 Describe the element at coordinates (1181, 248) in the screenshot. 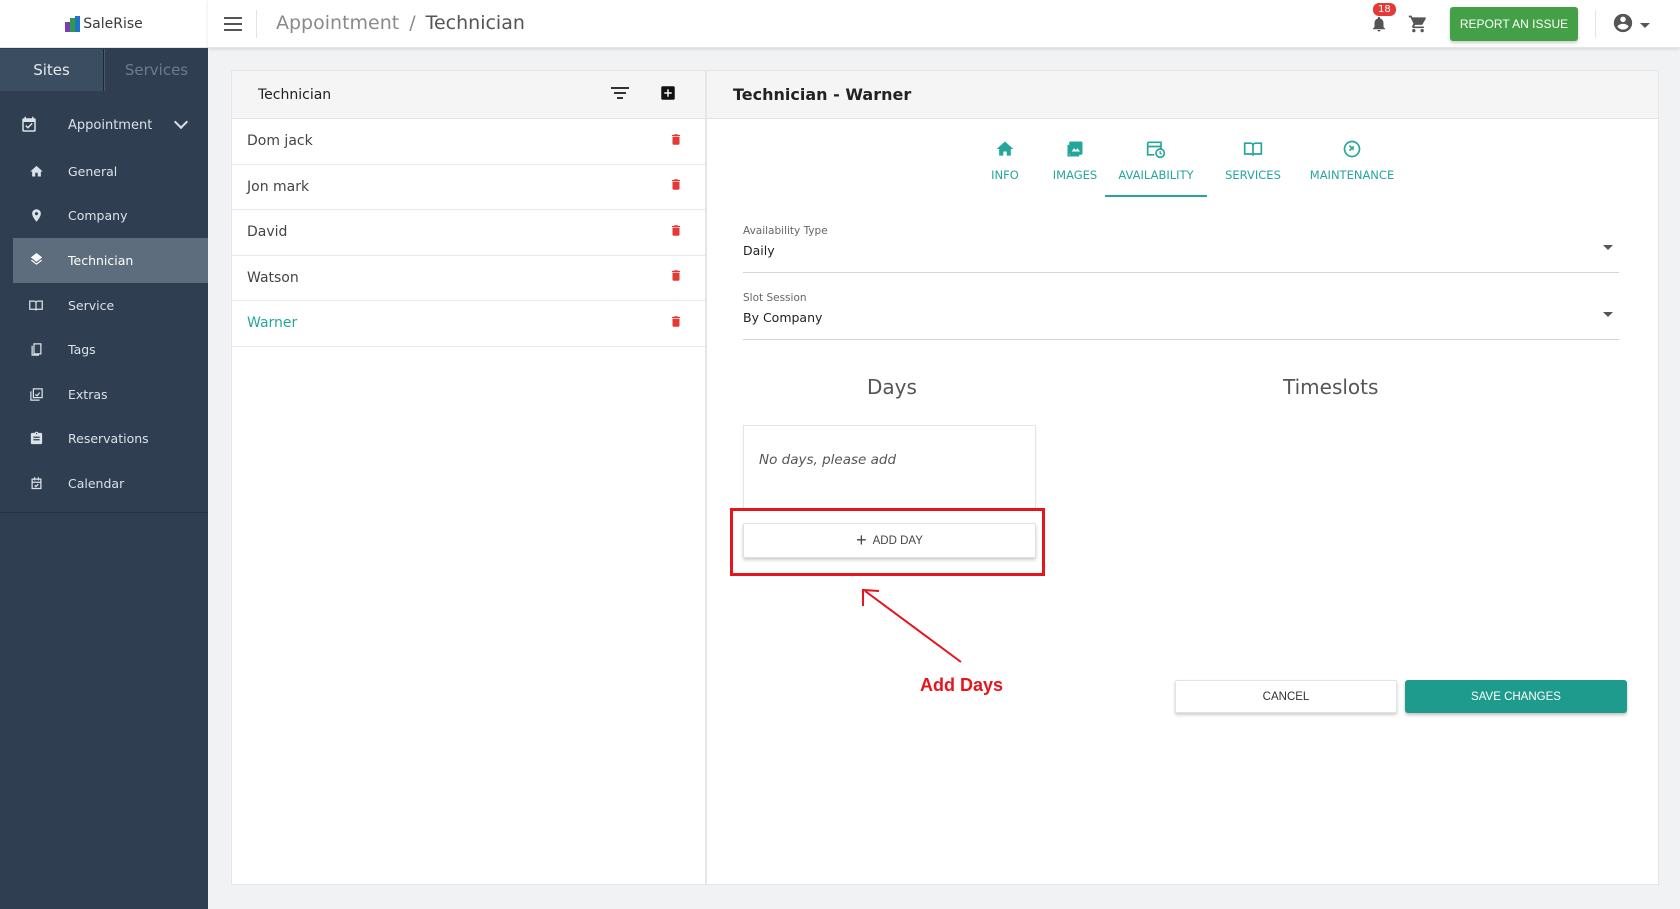

I see `availability-type-select: Availability Type Daily` at that location.